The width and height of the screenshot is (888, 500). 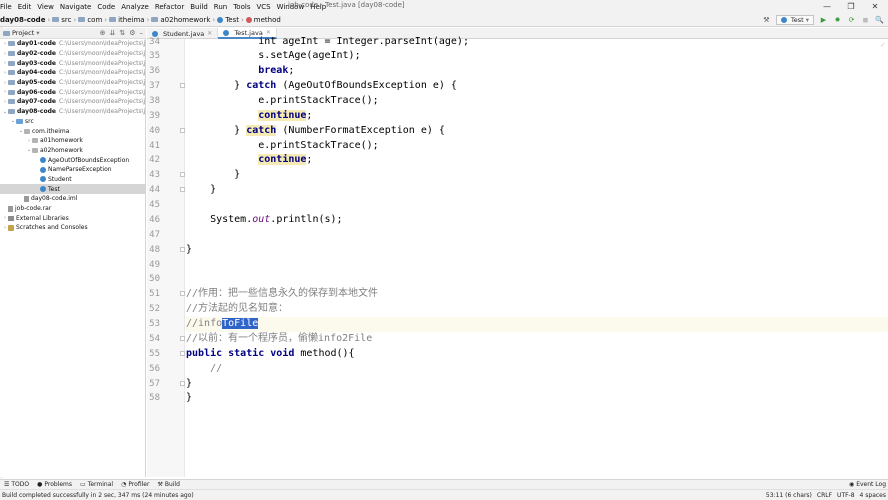 What do you see at coordinates (327, 42) in the screenshot?
I see `code-line: int ageInt = Integer.parseInt(age);` at bounding box center [327, 42].